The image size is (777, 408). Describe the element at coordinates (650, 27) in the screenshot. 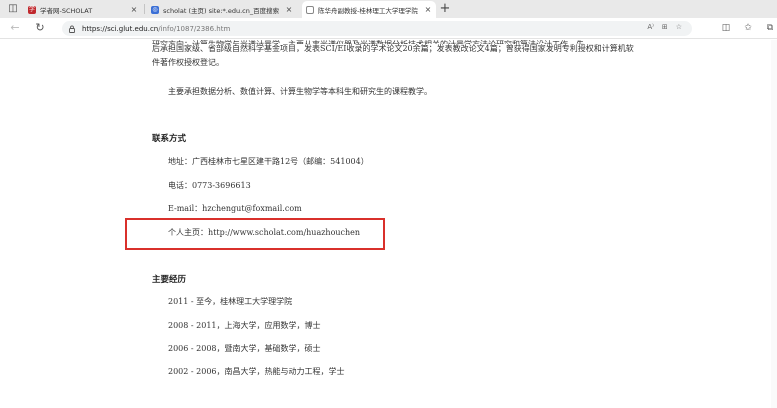

I see `read-aloud-icon: A⁾` at that location.